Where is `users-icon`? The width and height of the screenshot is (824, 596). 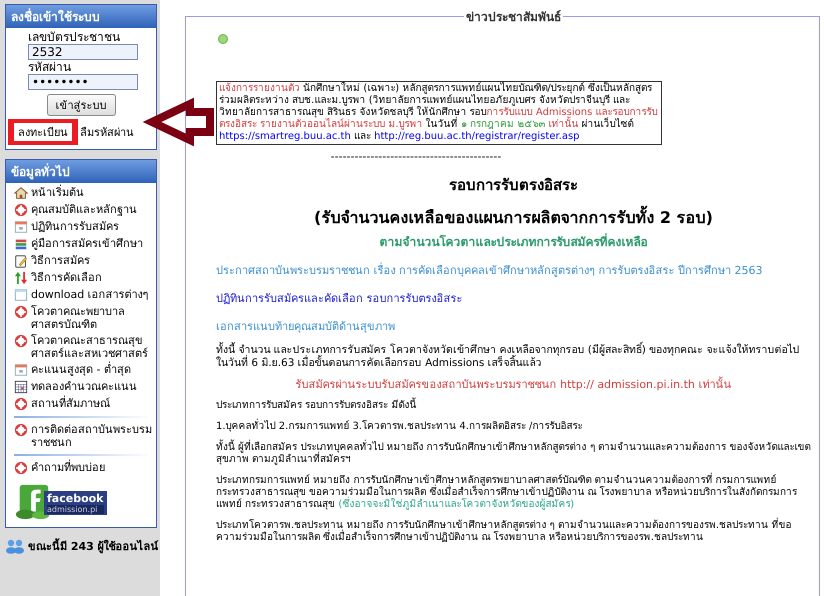 users-icon is located at coordinates (15, 546).